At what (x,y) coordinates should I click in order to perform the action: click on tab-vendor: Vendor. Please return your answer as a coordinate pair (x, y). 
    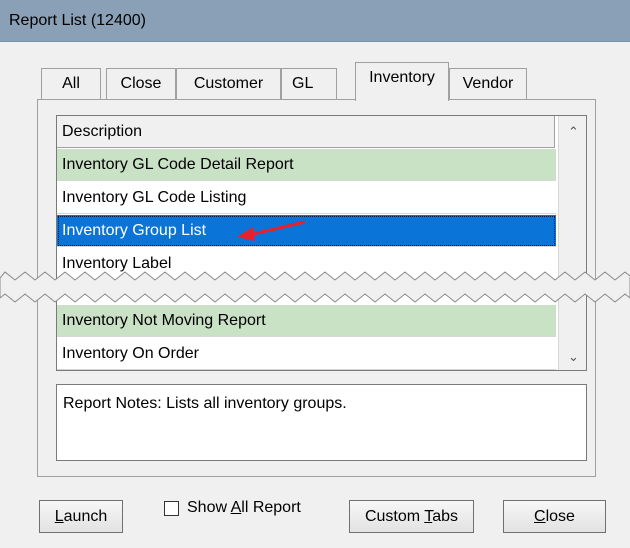
    Looking at the image, I should click on (488, 84).